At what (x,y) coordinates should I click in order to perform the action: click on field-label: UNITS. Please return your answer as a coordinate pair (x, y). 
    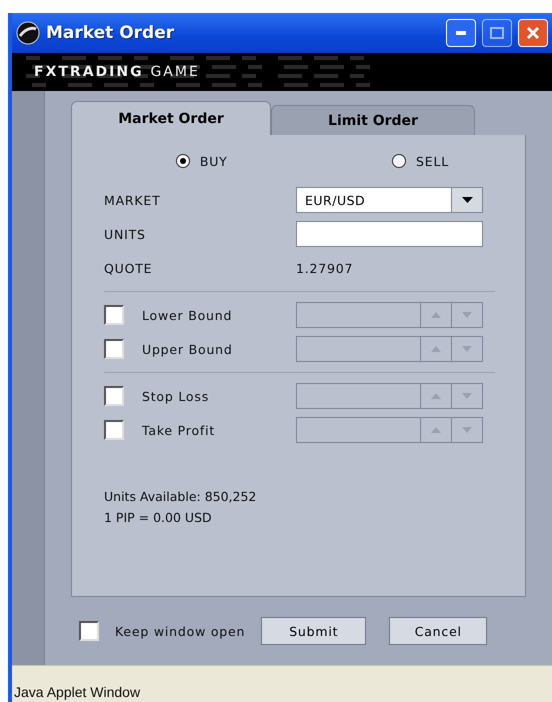
    Looking at the image, I should click on (125, 234).